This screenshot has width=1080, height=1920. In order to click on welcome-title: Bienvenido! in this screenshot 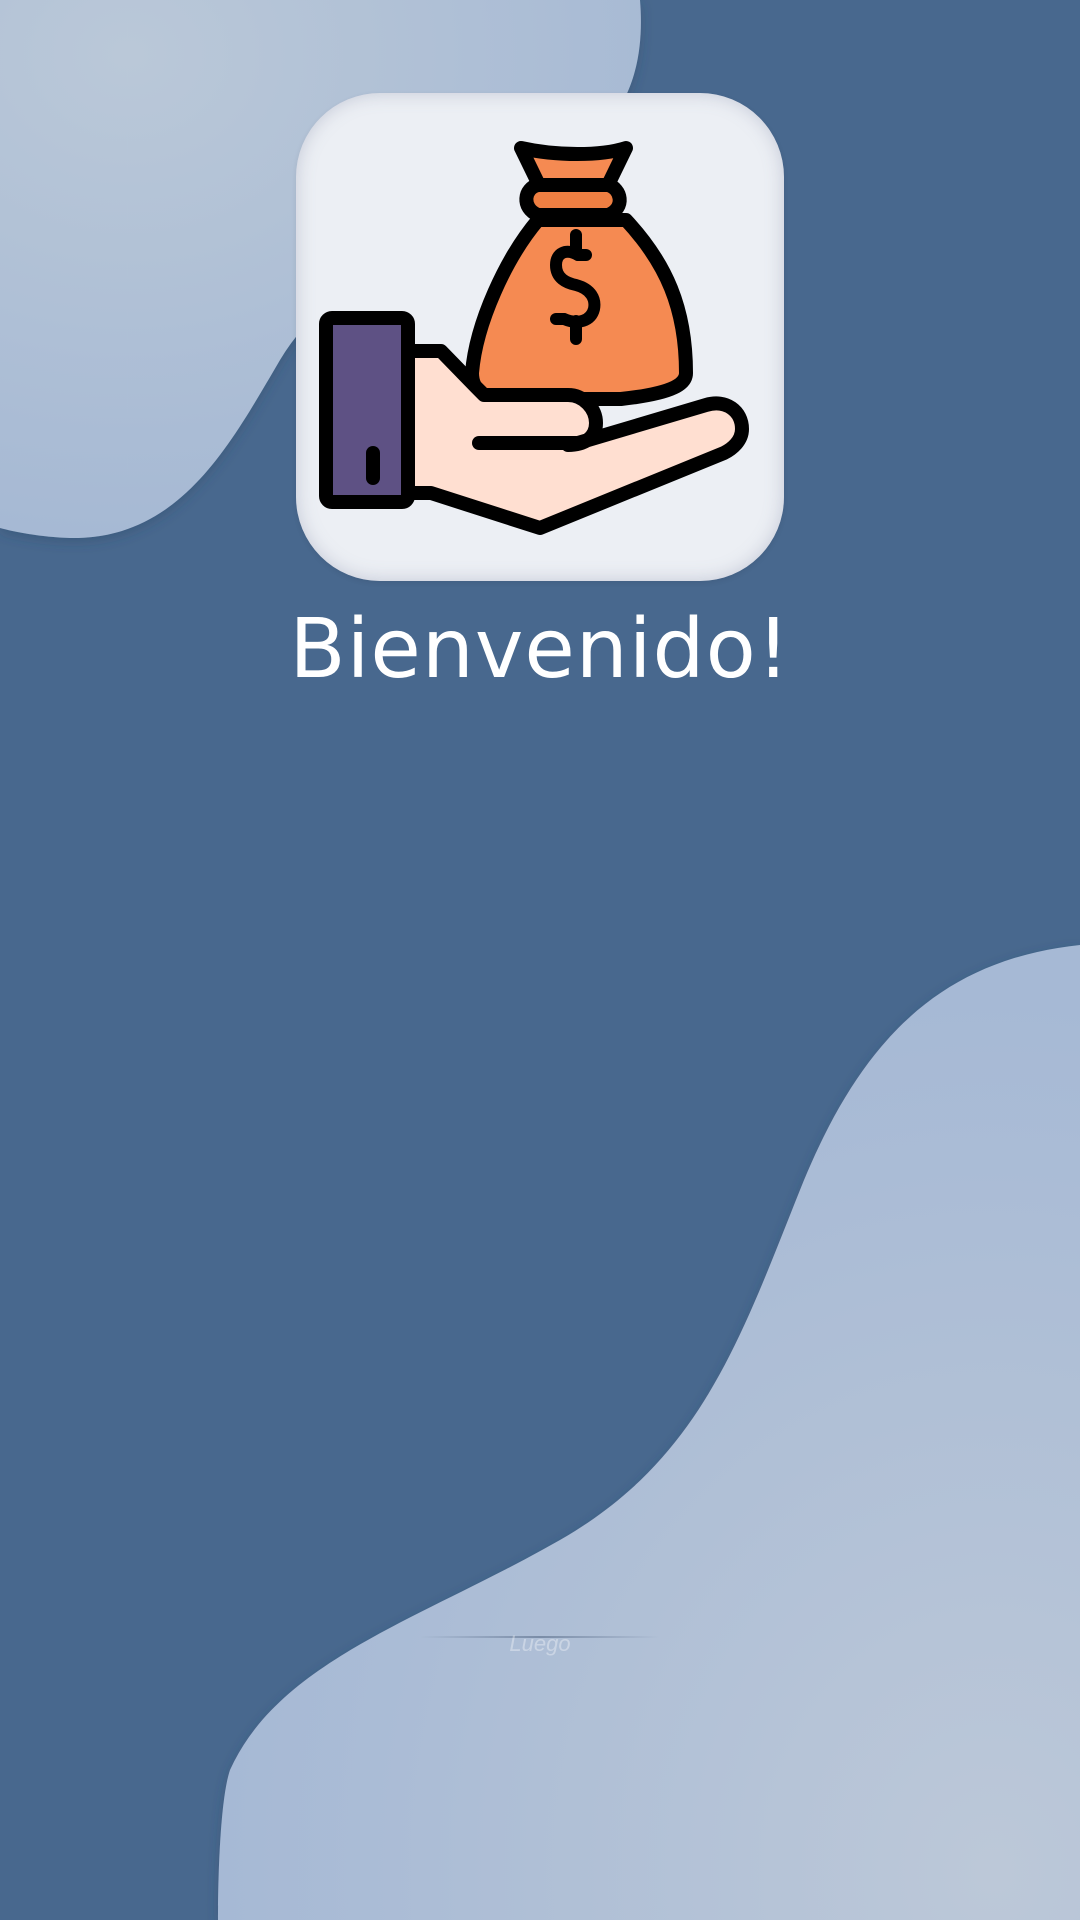, I will do `click(540, 649)`.